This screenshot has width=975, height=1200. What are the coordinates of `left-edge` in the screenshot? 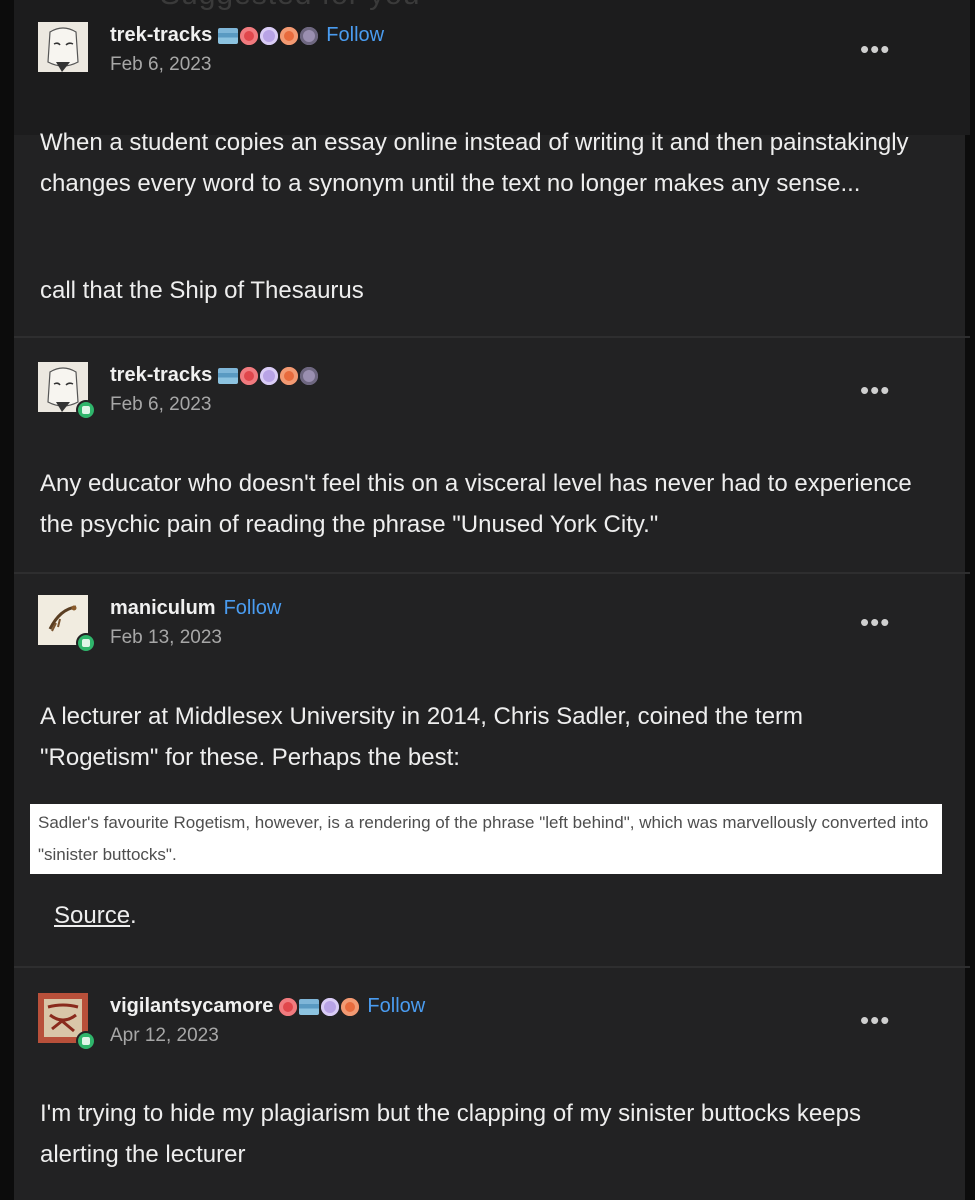 It's located at (7, 600).